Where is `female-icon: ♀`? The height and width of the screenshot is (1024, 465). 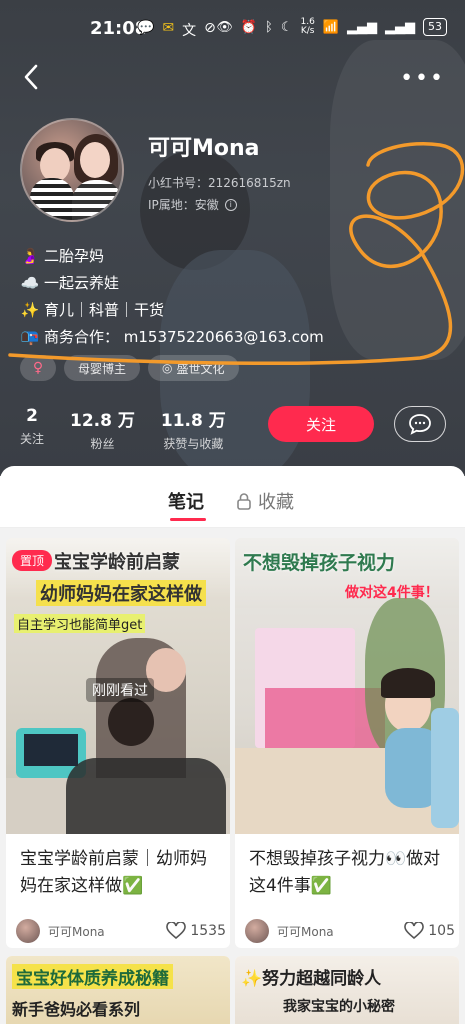
female-icon: ♀ is located at coordinates (38, 368).